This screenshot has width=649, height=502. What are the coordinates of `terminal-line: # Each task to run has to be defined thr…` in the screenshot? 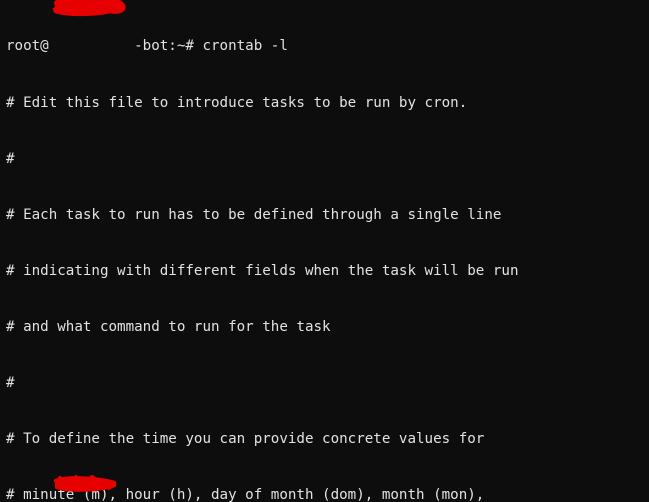 It's located at (254, 214).